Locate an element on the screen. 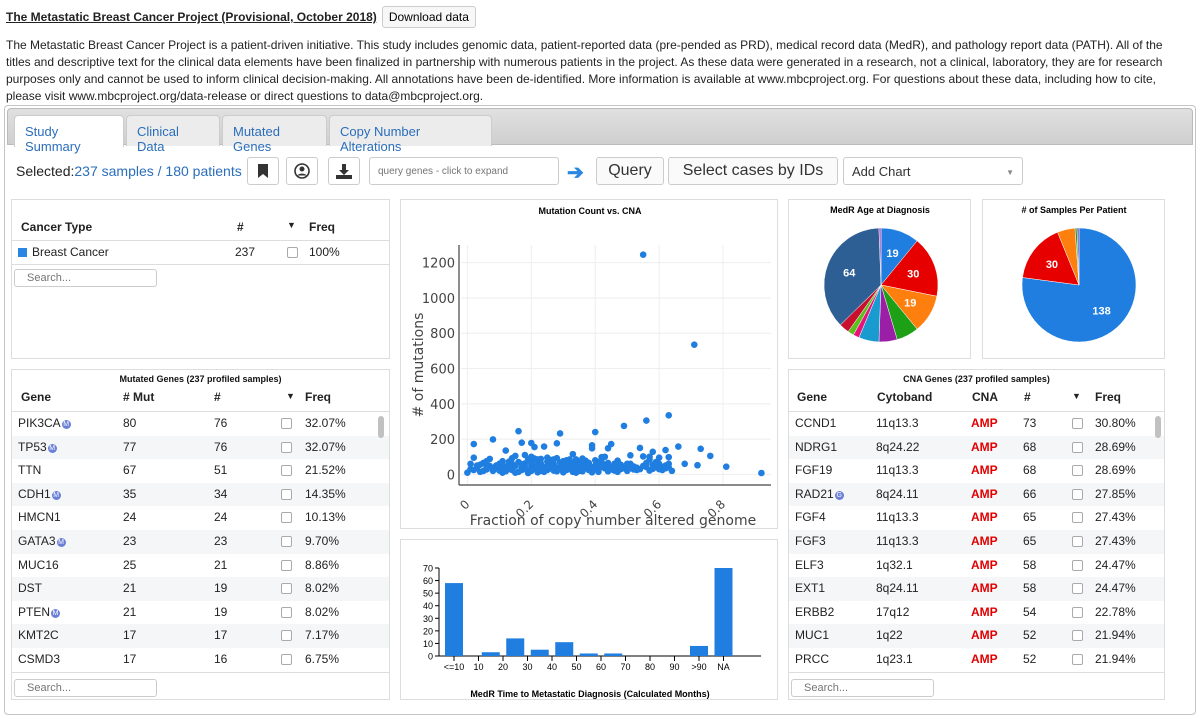 Image resolution: width=1200 pixels, height=715 pixels. cna-badge-icon: G is located at coordinates (839, 495).